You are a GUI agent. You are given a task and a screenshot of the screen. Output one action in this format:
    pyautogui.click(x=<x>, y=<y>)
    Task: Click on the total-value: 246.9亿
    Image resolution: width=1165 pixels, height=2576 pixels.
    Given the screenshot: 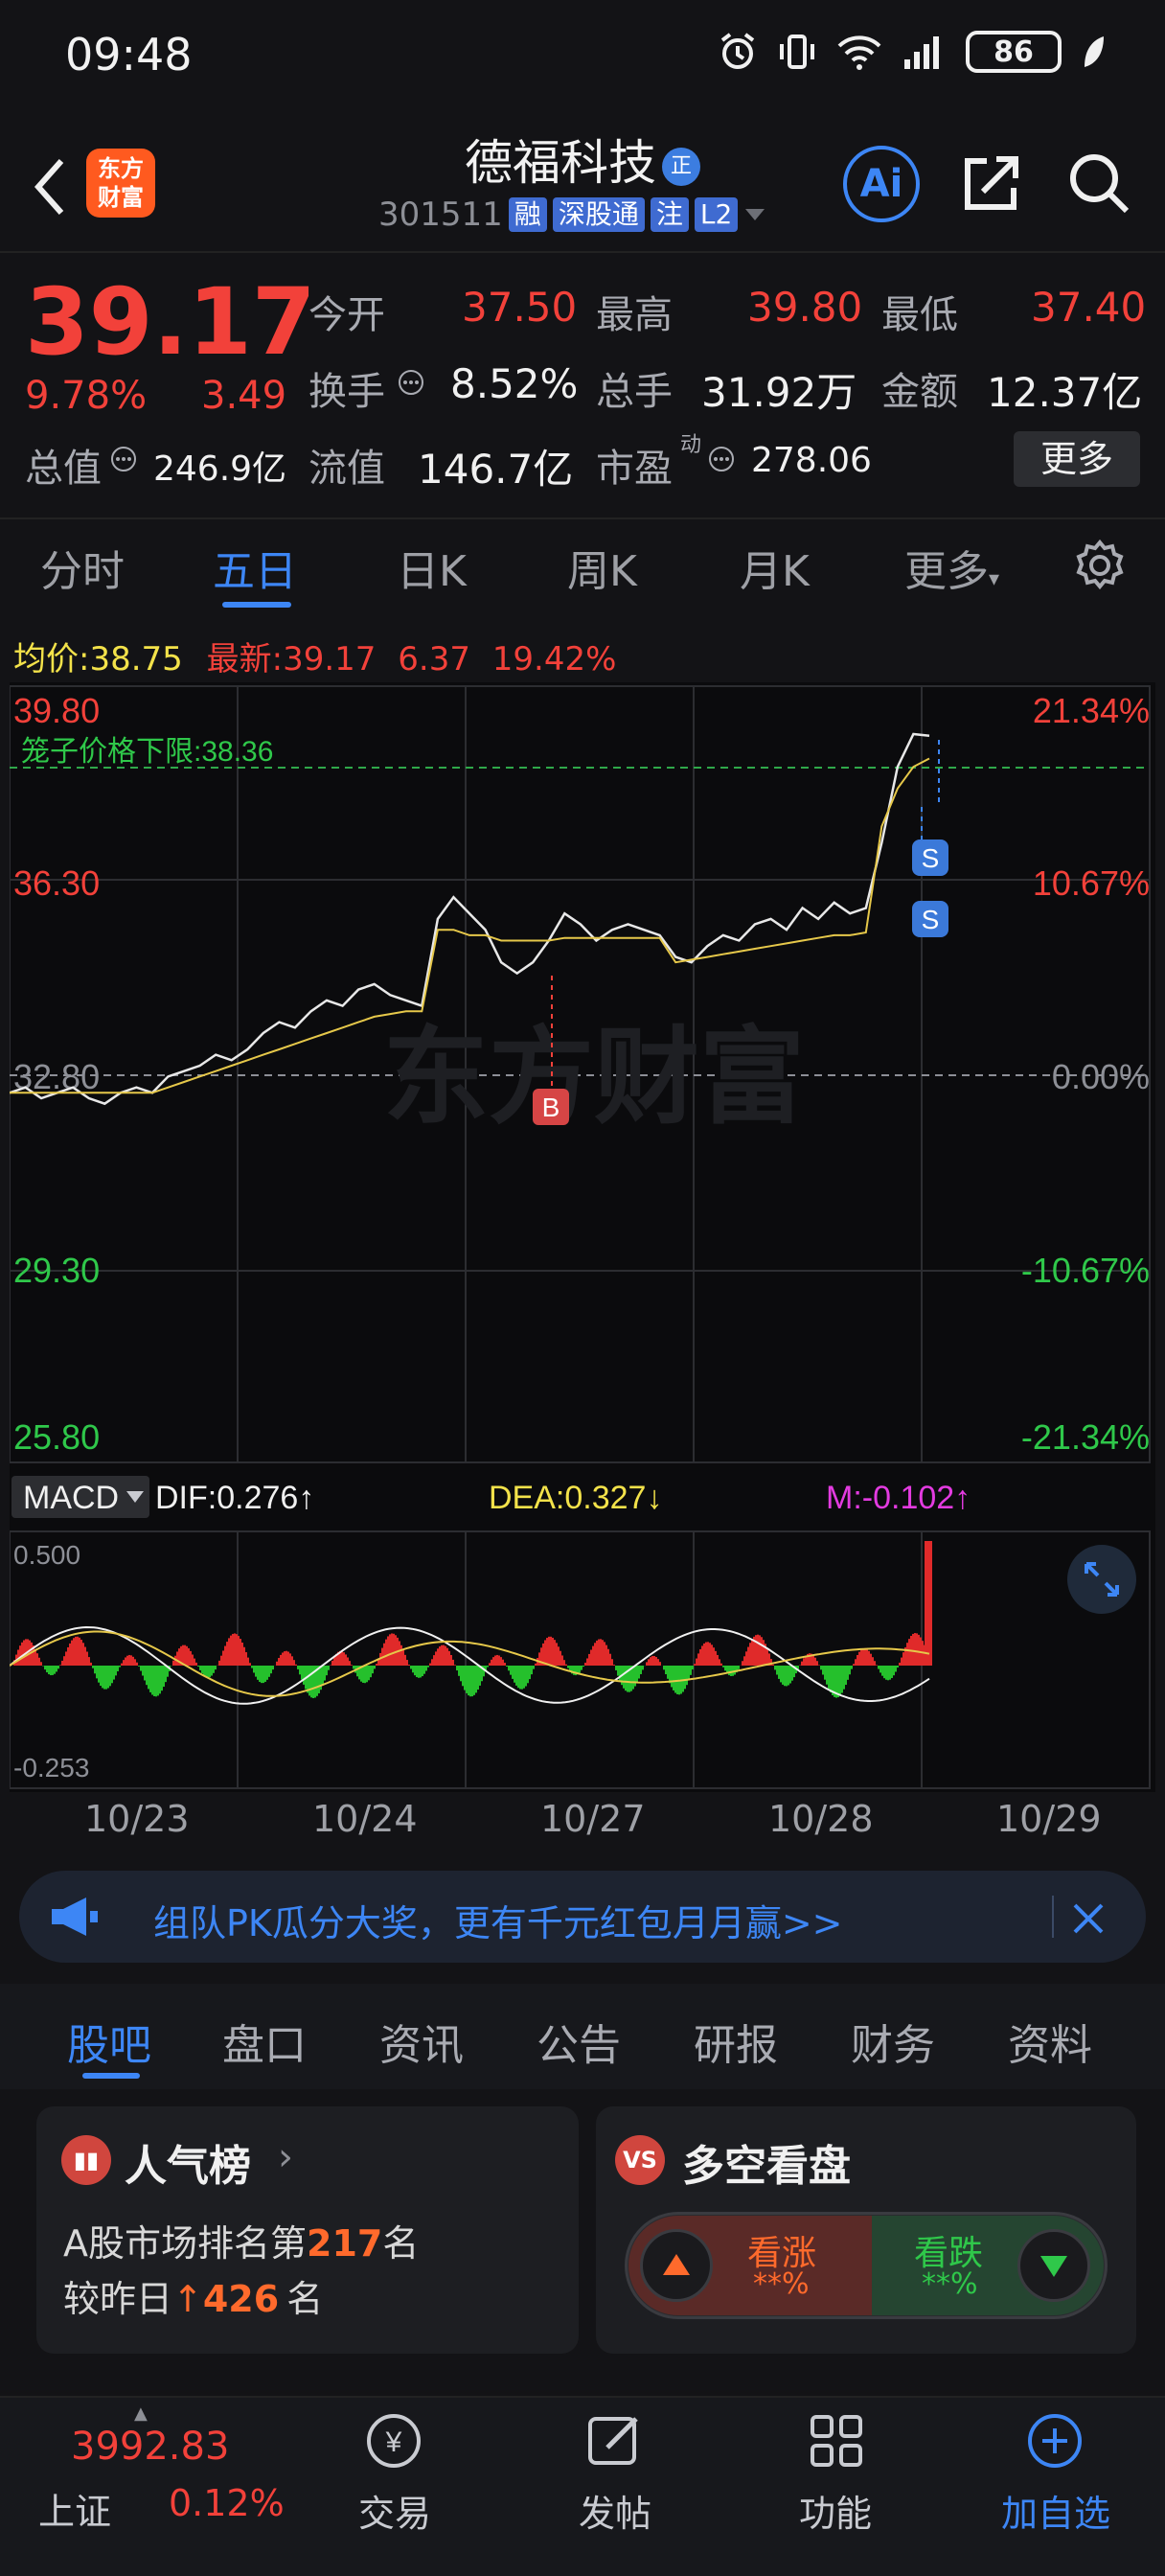 What is the action you would take?
    pyautogui.click(x=220, y=469)
    